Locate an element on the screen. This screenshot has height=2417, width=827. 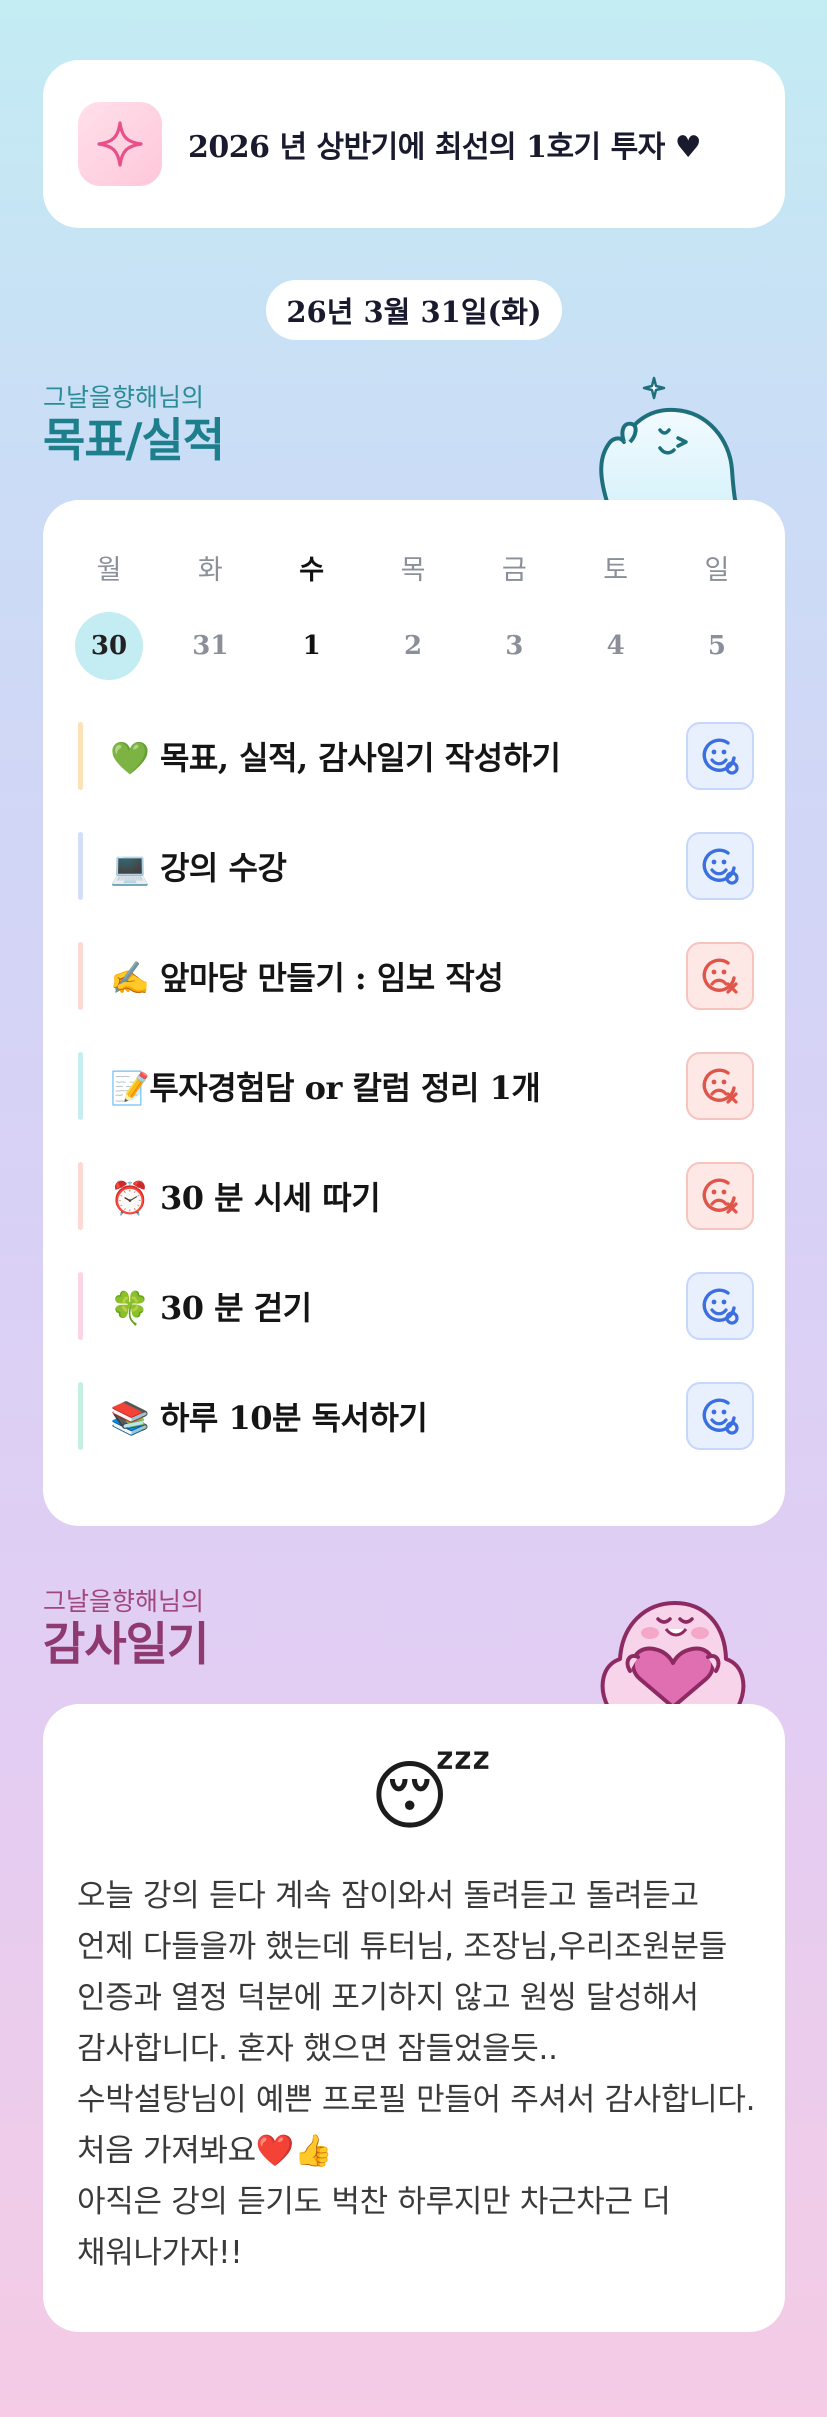
calendar-date: 4 is located at coordinates (616, 646).